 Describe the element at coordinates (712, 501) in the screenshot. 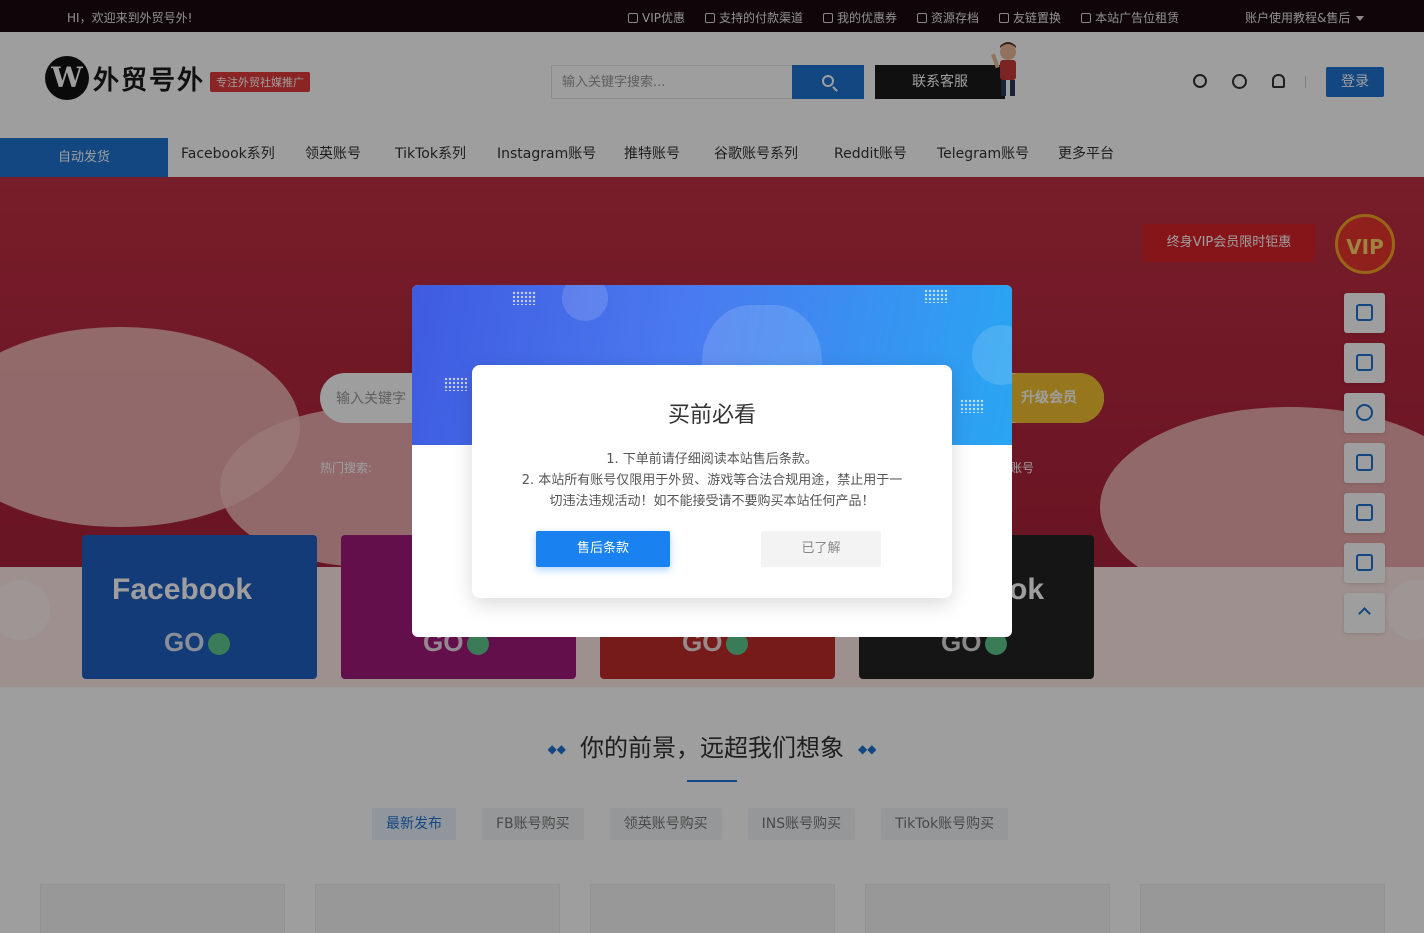

I see `modal-text-line: 切违法违规活动！如不能接受请不要购买本站任何产品！` at that location.